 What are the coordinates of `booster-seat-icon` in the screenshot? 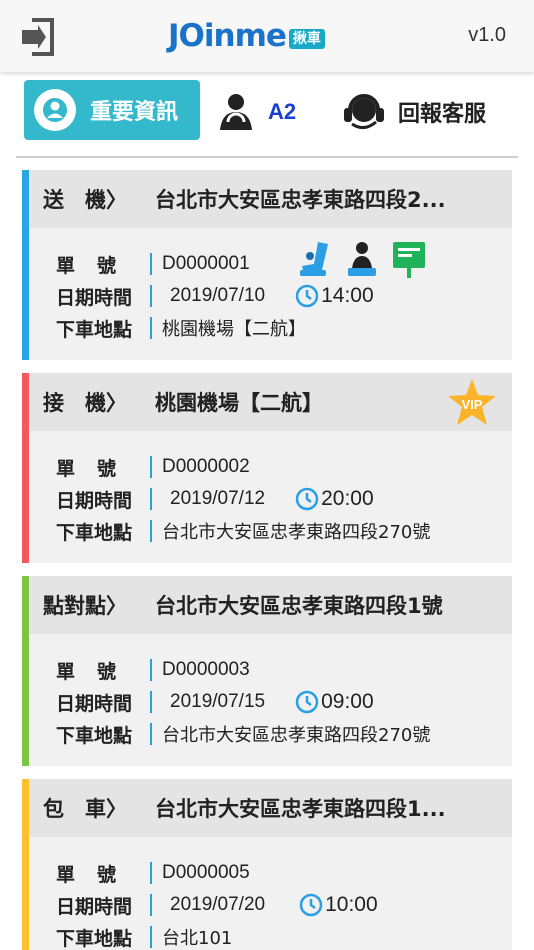 It's located at (362, 259).